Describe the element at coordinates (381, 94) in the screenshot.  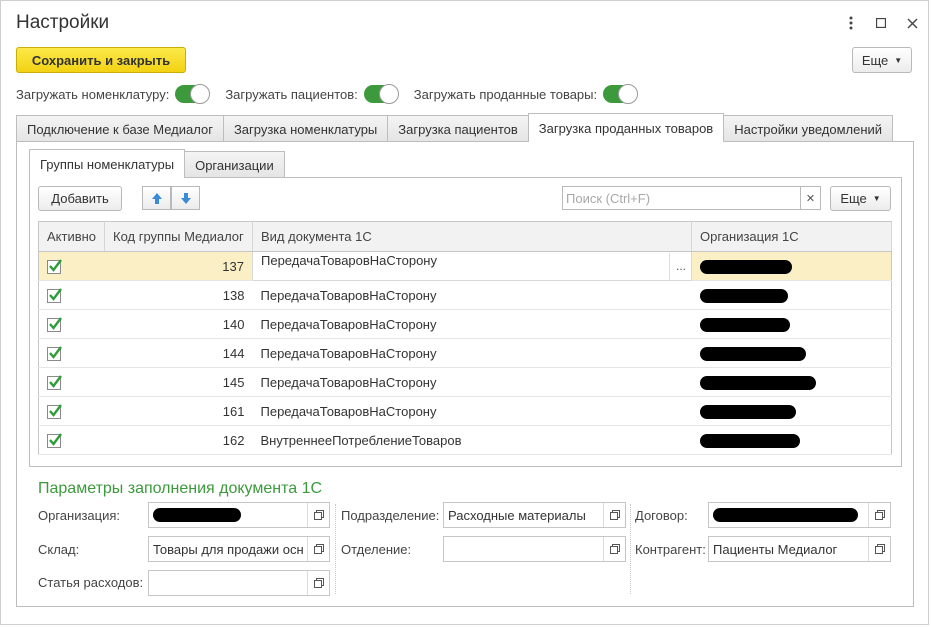
I see `toggle-load-patients` at that location.